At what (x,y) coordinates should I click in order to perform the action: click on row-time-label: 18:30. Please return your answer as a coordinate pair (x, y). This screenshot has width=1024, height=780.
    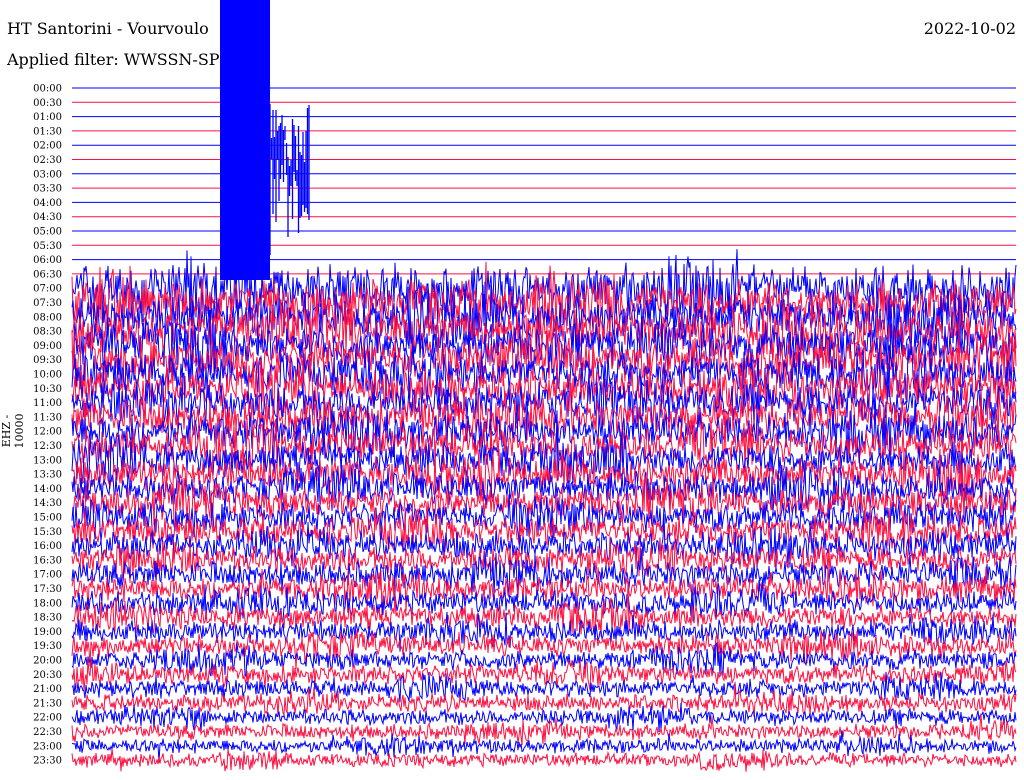
    Looking at the image, I should click on (47, 618).